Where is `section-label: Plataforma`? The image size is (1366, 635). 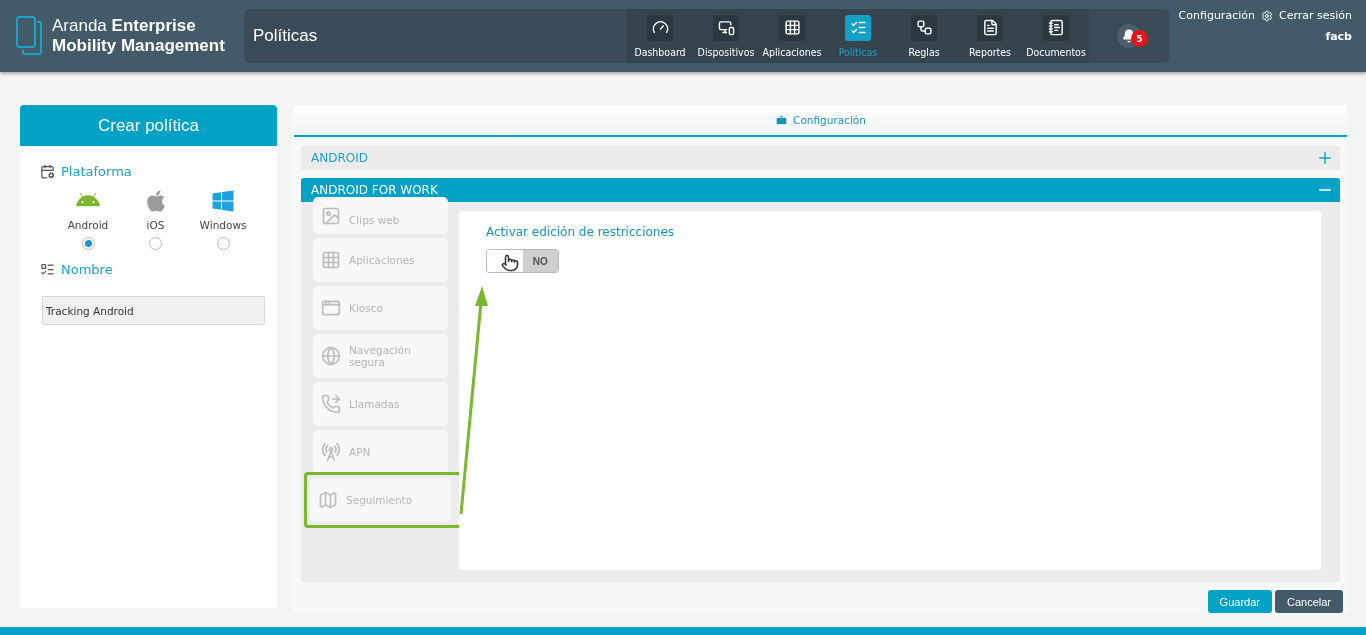
section-label: Plataforma is located at coordinates (96, 171).